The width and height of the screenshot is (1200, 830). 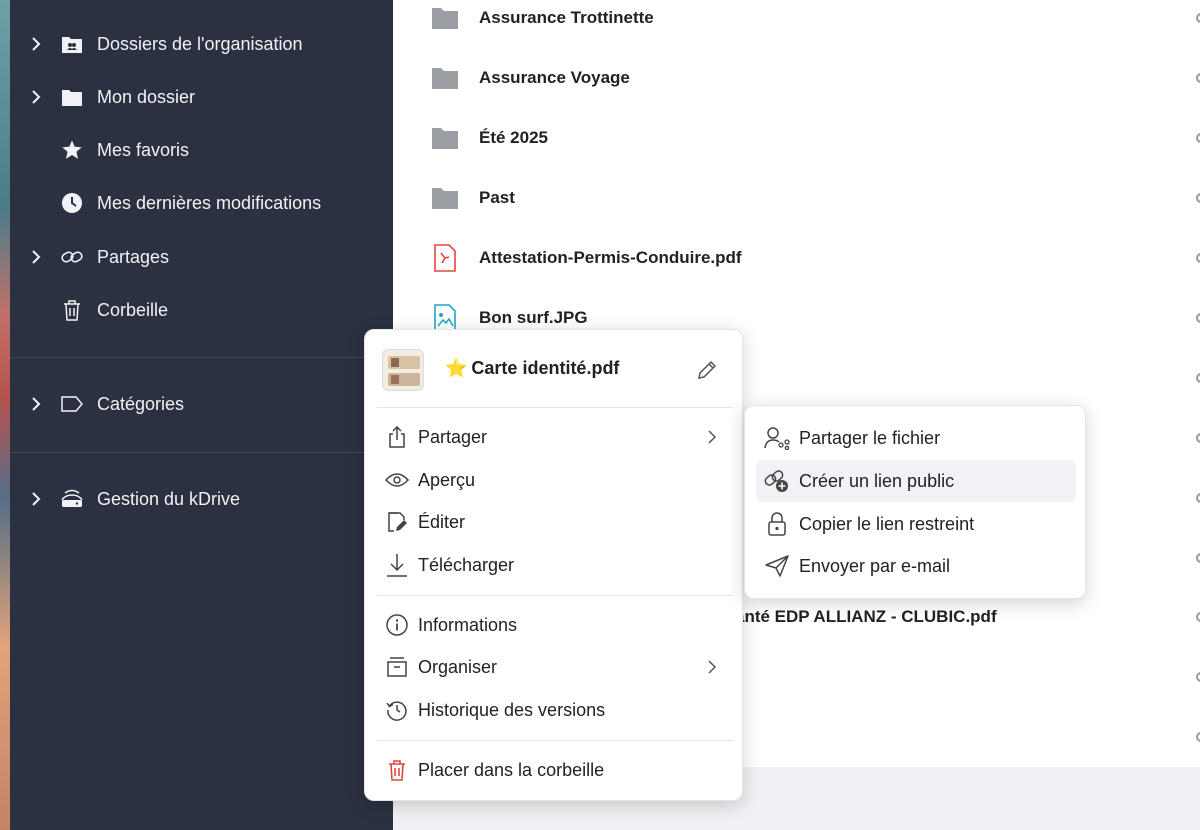 What do you see at coordinates (397, 667) in the screenshot?
I see `organize-icon` at bounding box center [397, 667].